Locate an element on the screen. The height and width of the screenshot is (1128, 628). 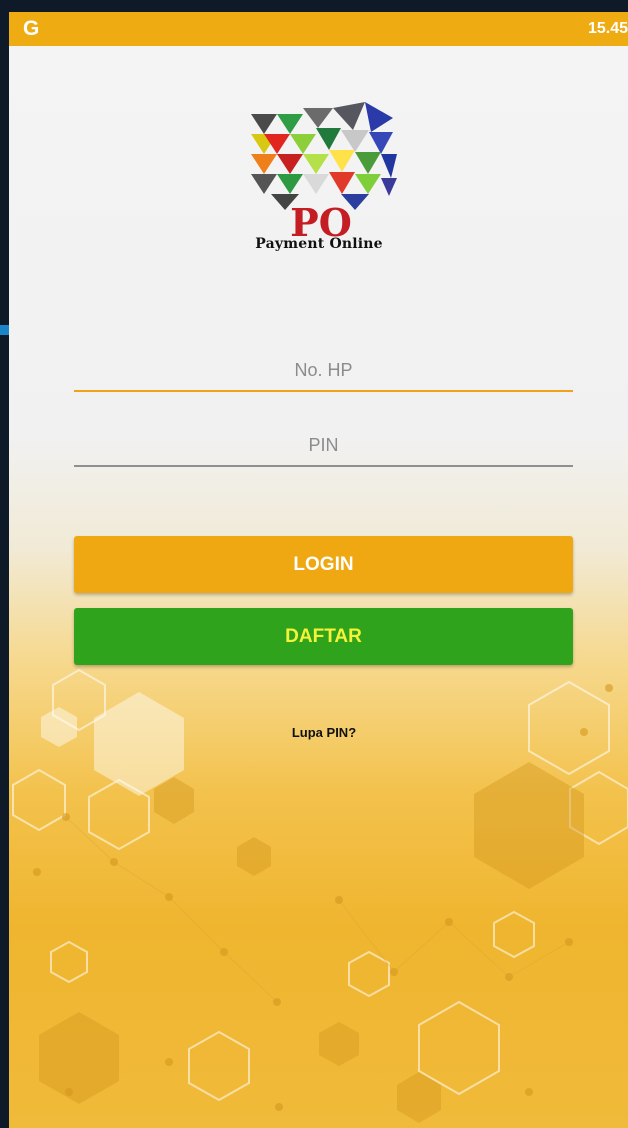
phone-field-underline is located at coordinates (323, 391).